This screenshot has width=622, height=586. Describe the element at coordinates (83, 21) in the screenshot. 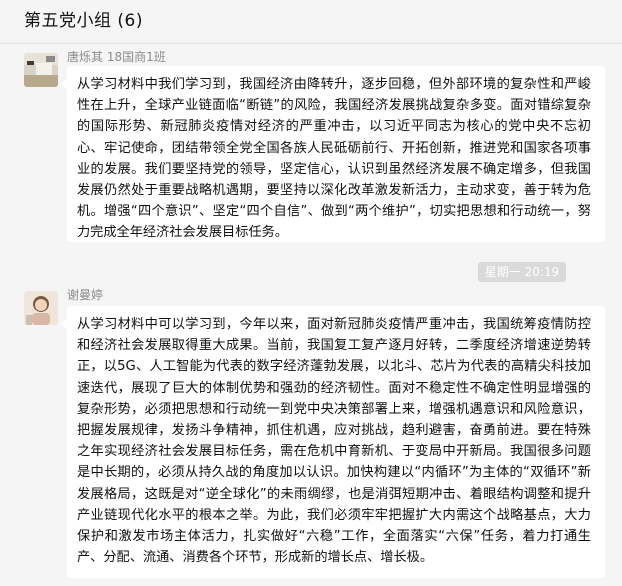

I see `chat-title: 第五党小组 (6)` at that location.